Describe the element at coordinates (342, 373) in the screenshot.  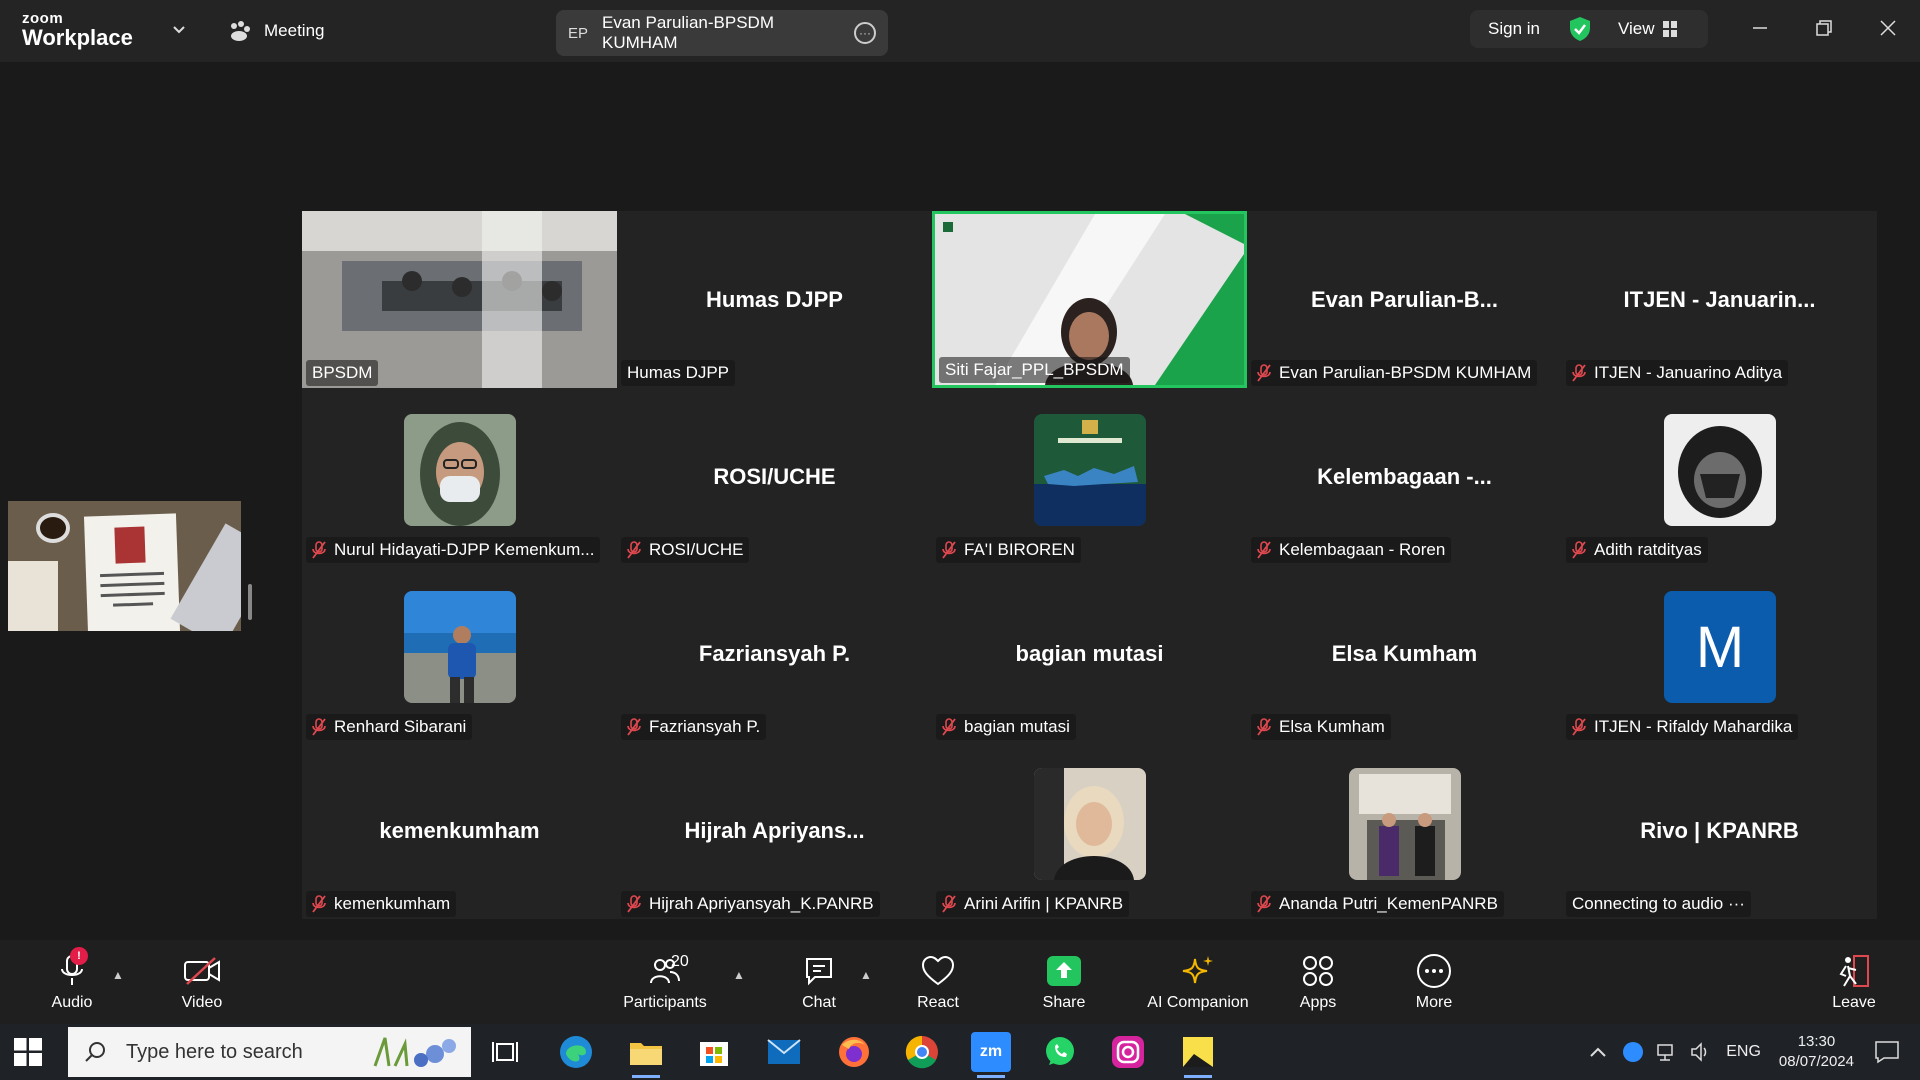
I see `participant-name-label: BPSDM` at that location.